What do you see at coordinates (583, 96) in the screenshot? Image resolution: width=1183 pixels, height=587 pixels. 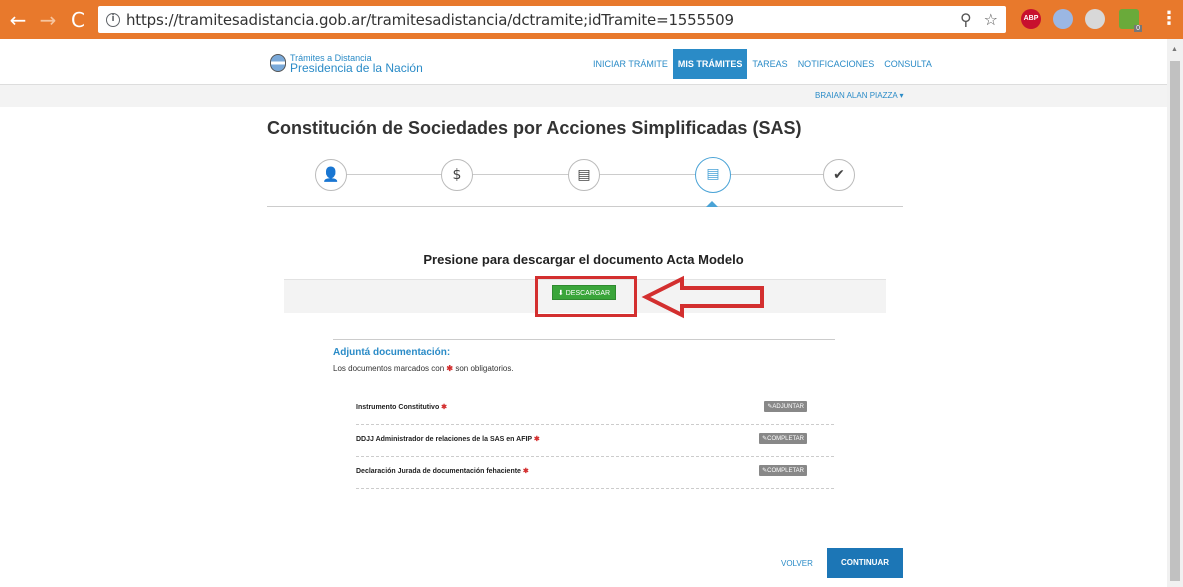 I see `user-bar: BRAIAN ALAN PIAZZA ▾` at bounding box center [583, 96].